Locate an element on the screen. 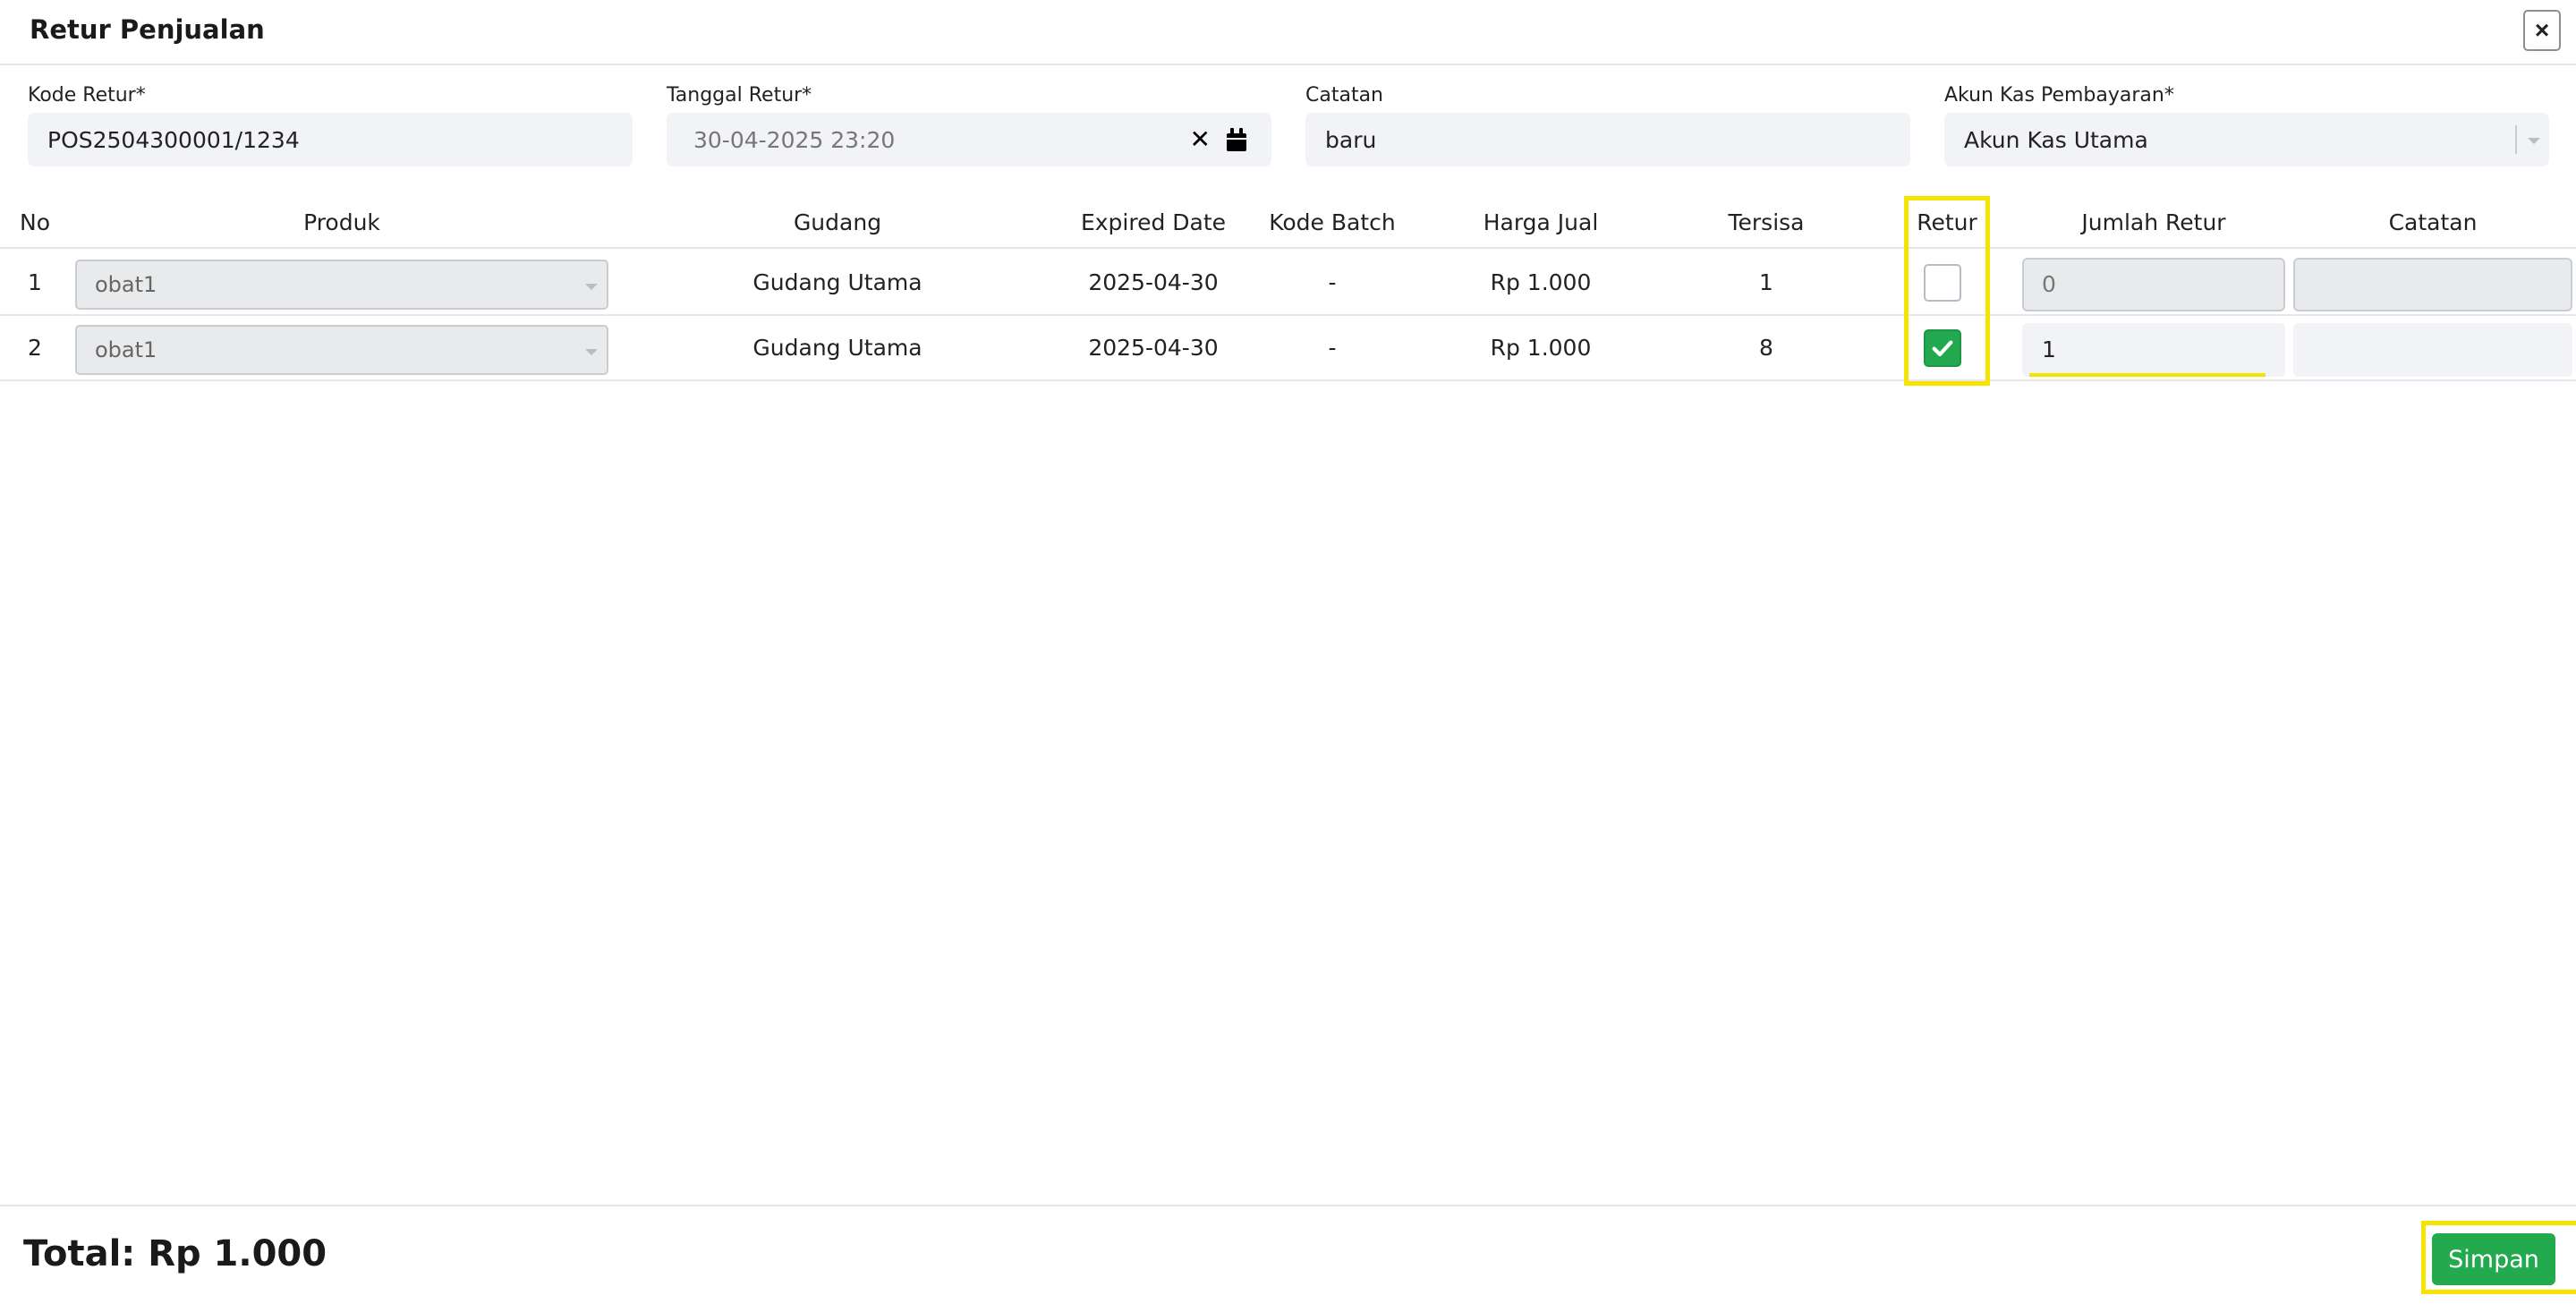  modal-title: Retur Penjualan is located at coordinates (147, 29).